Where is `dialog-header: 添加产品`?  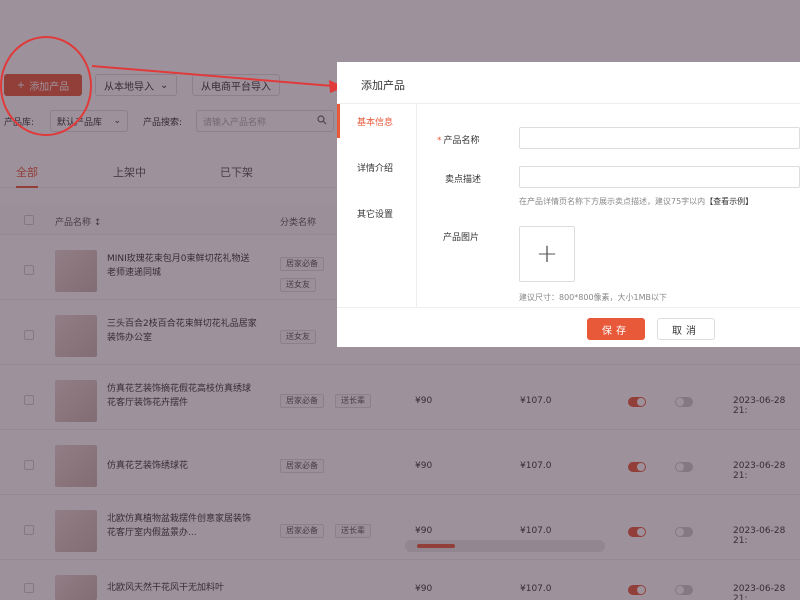
dialog-header: 添加产品 is located at coordinates (568, 83).